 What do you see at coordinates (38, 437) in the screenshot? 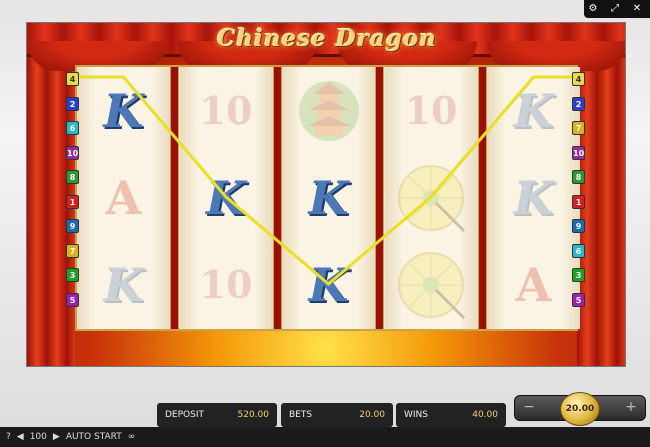
I see `autospin-count: 100` at bounding box center [38, 437].